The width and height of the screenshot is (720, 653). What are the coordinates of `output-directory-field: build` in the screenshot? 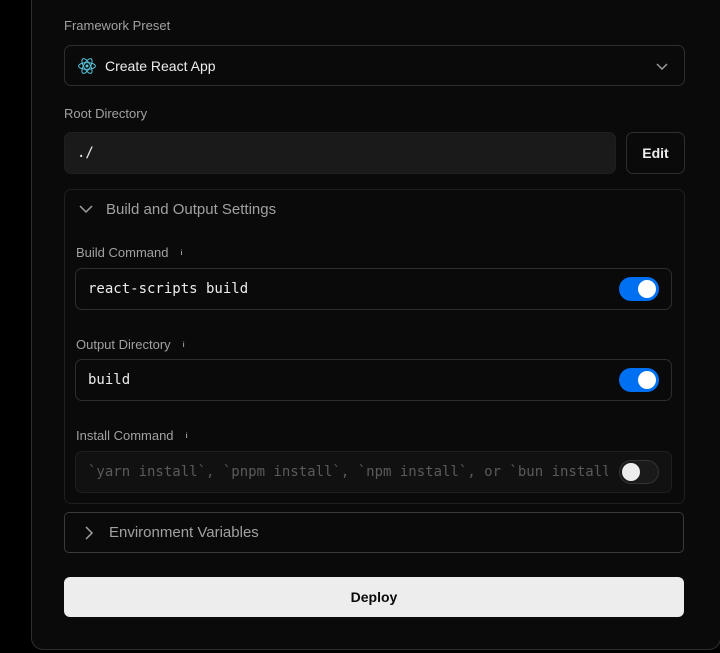 It's located at (373, 380).